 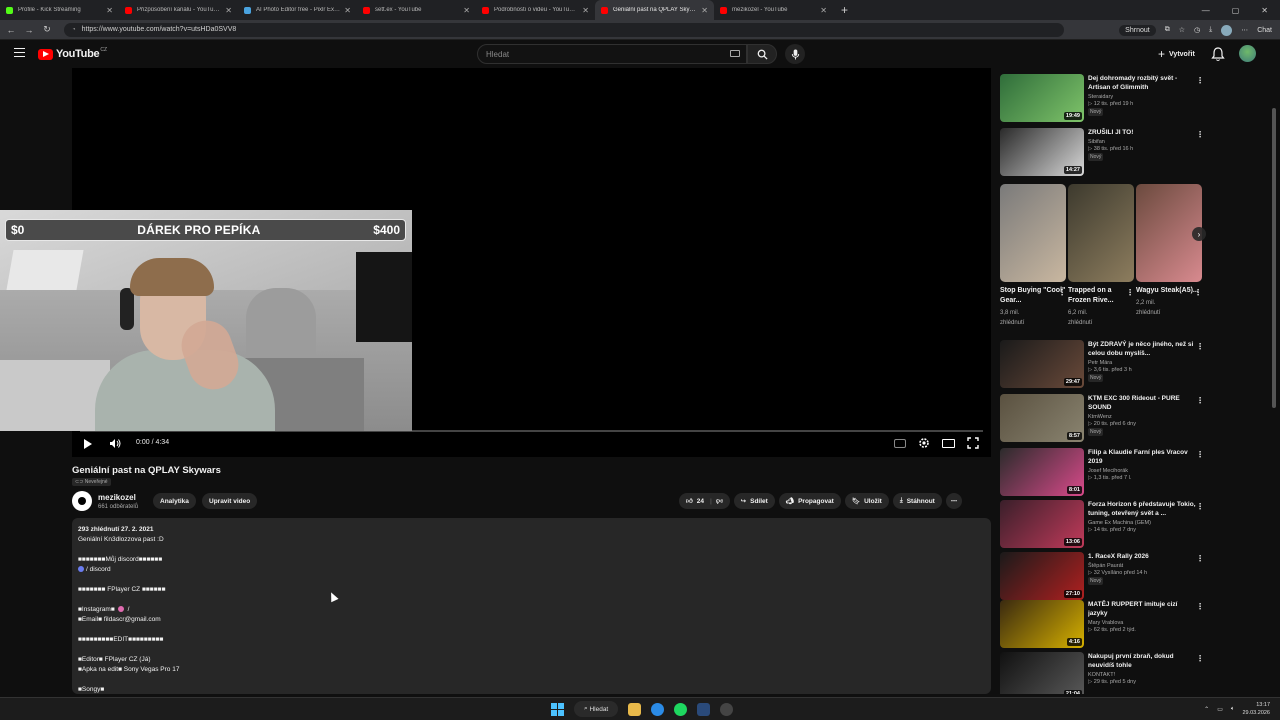 I want to click on channel-name: Josef Mecihorák, so click(x=1142, y=471).